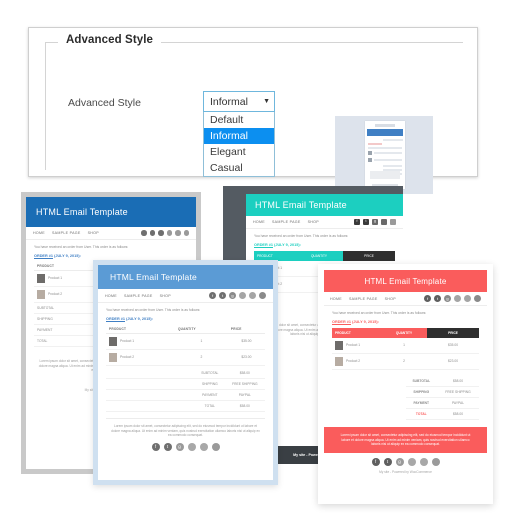 Image resolution: width=510 pixels, height=520 pixels. Describe the element at coordinates (140, 357) in the screenshot. I see `cell-product: Product 2` at that location.